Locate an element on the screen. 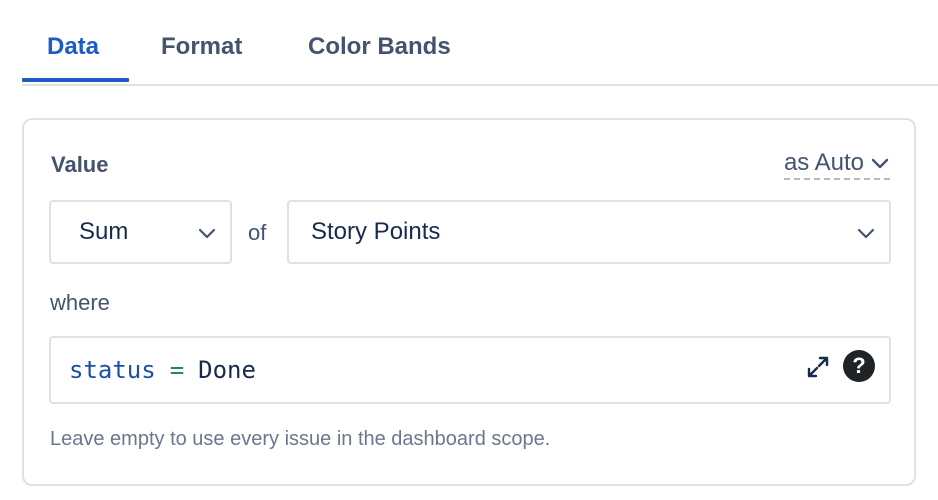 This screenshot has width=938, height=500. query-operator: = is located at coordinates (177, 370).